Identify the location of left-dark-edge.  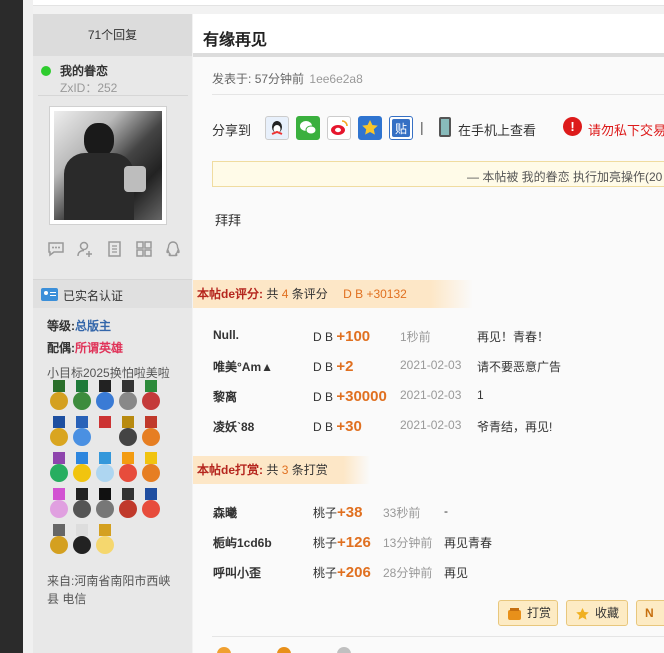
(11, 326).